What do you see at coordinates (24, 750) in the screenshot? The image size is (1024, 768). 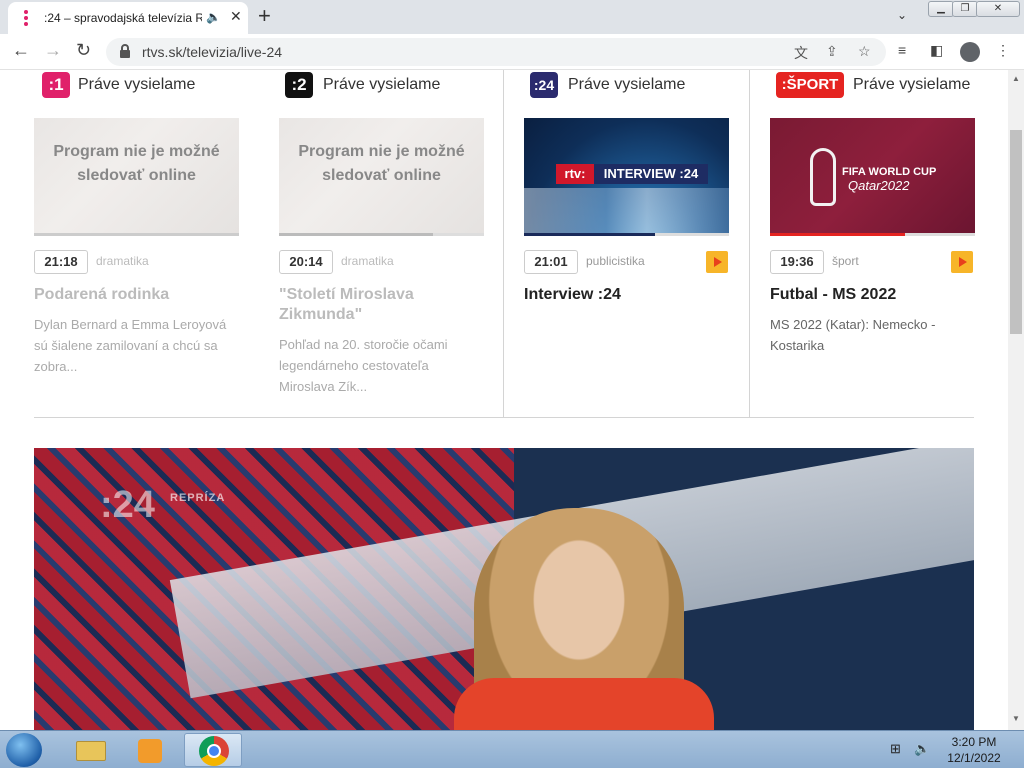 I see `start-button` at bounding box center [24, 750].